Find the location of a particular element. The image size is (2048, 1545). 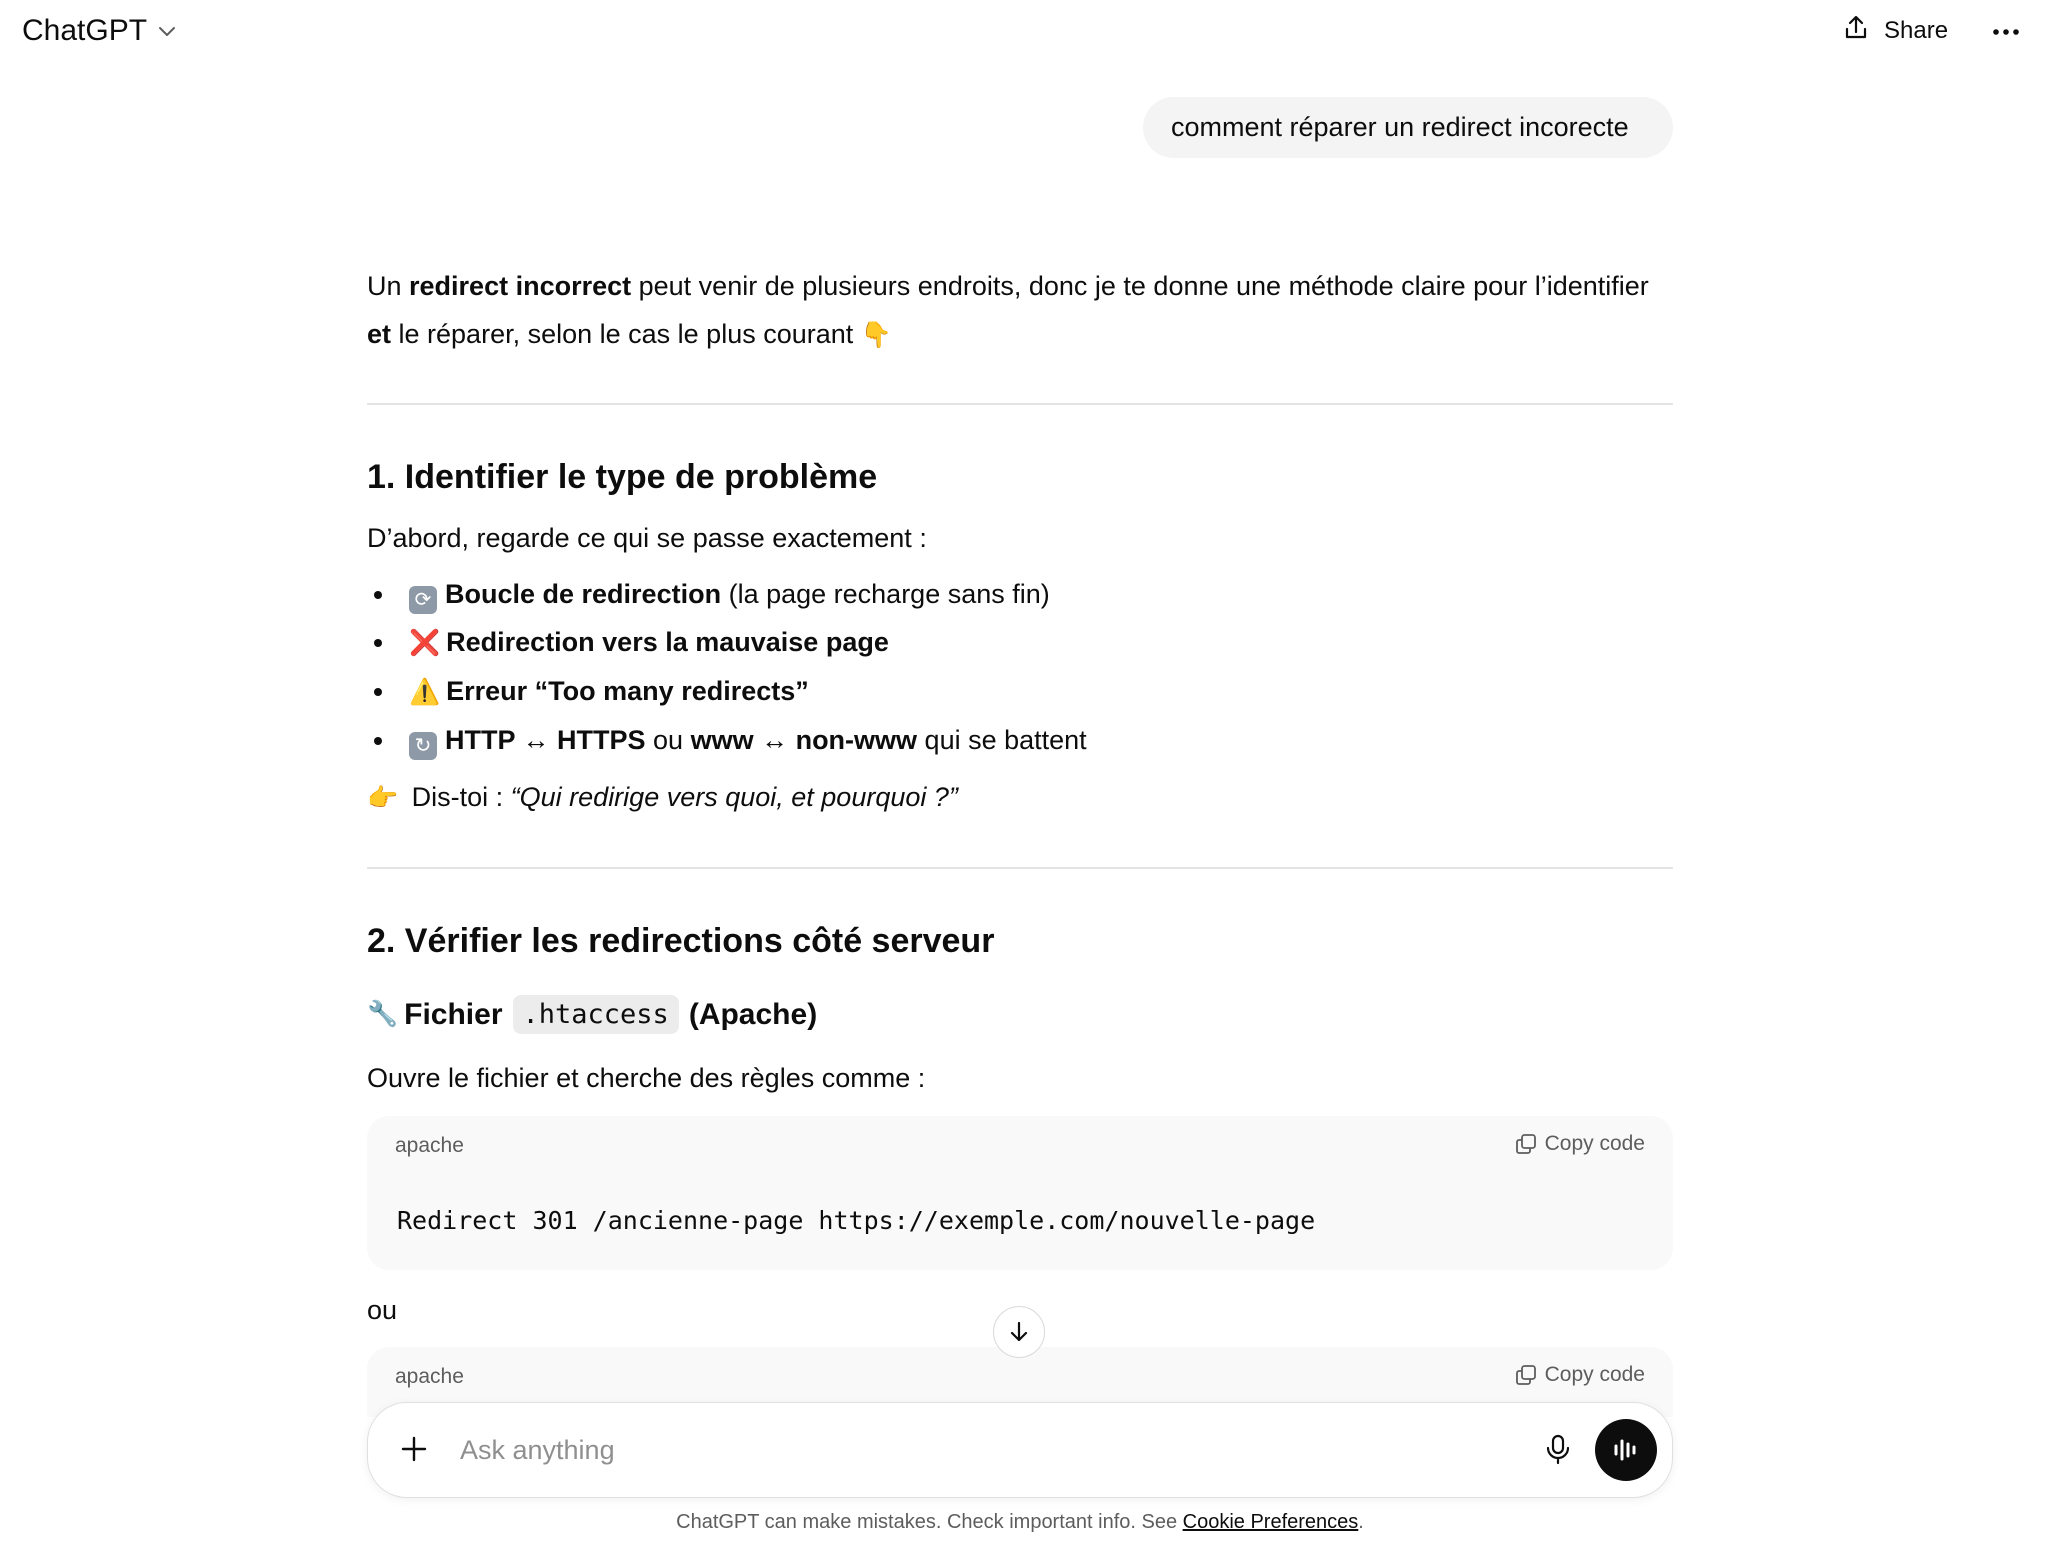

add-attachment-button is located at coordinates (414, 1449).